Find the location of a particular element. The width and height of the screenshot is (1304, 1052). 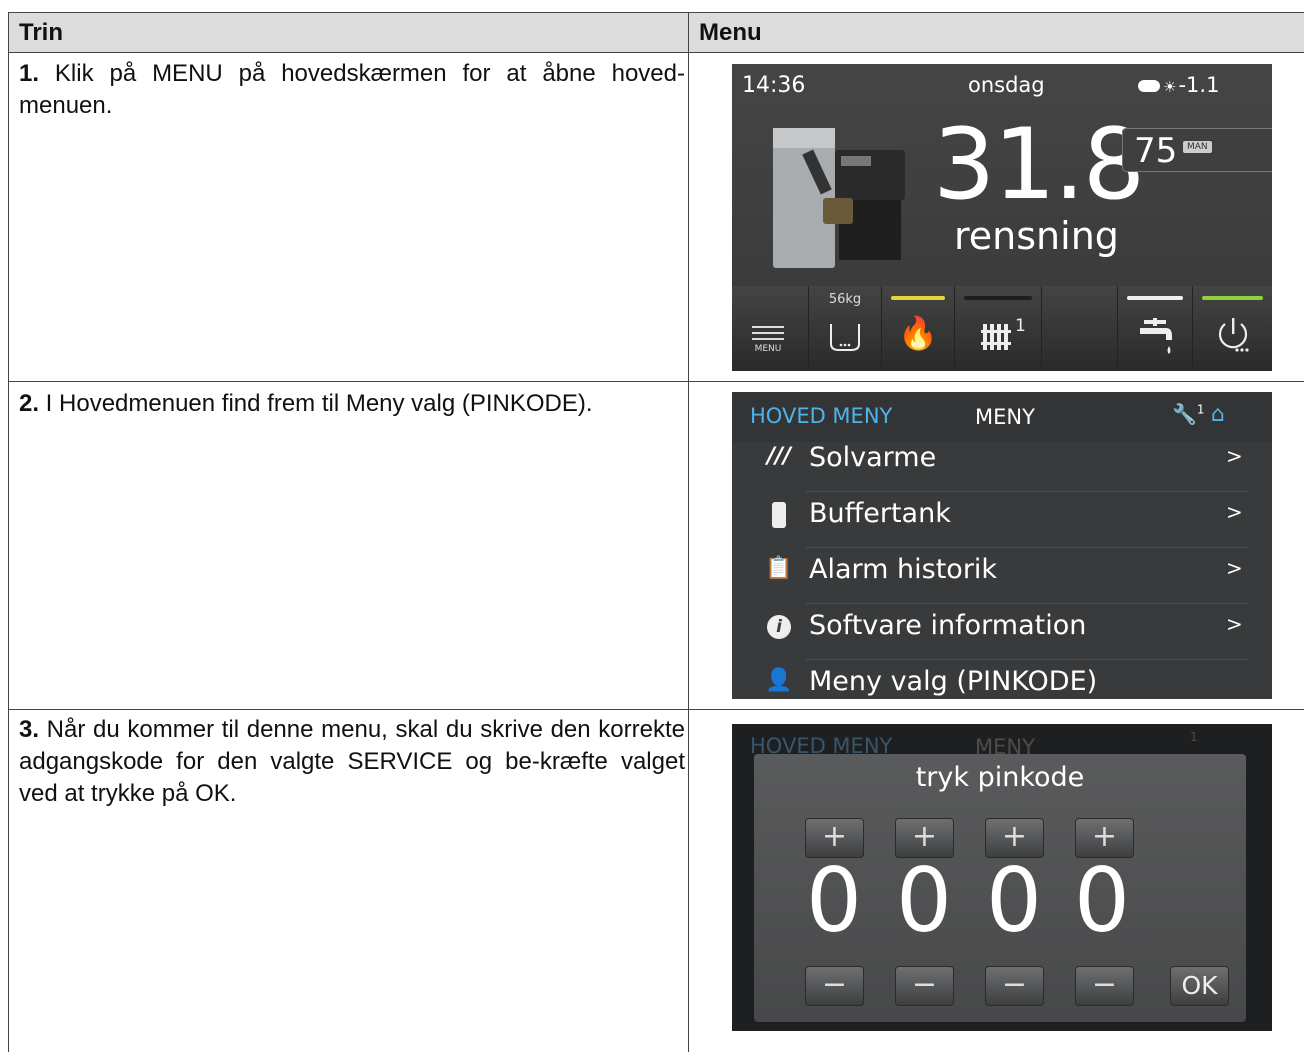

step-3-number: 3. is located at coordinates (29, 729).